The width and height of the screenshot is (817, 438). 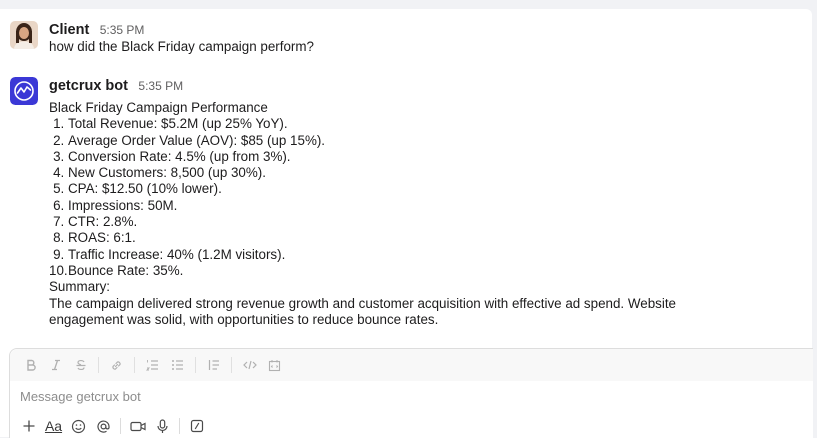 What do you see at coordinates (60, 140) in the screenshot?
I see `list-item-number: 2.` at bounding box center [60, 140].